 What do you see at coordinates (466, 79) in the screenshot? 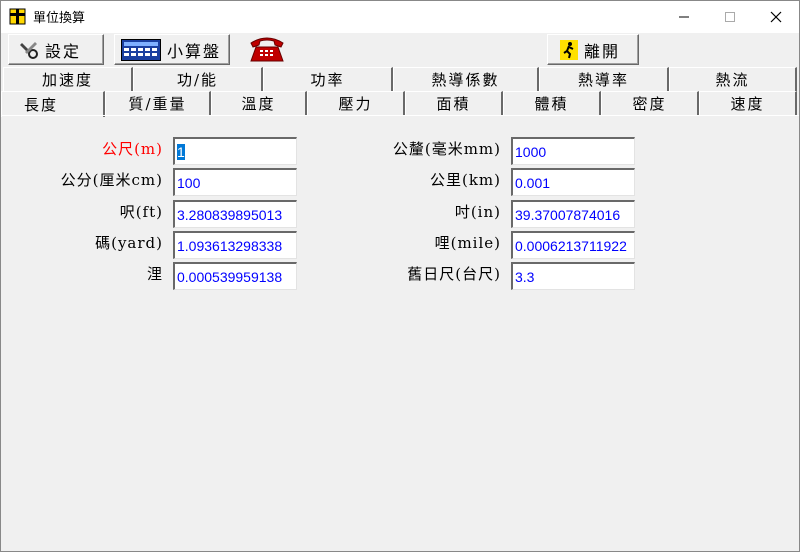
I see `tab-thermal-conductance: 熱導係數` at bounding box center [466, 79].